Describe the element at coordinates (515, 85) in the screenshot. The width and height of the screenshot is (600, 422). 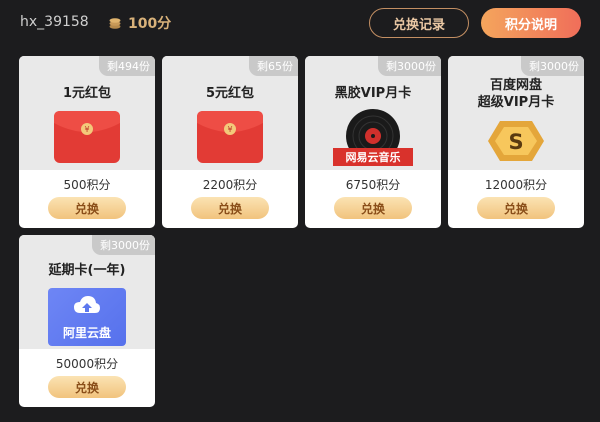
I see `reward-title-line1: 百度网盘` at that location.